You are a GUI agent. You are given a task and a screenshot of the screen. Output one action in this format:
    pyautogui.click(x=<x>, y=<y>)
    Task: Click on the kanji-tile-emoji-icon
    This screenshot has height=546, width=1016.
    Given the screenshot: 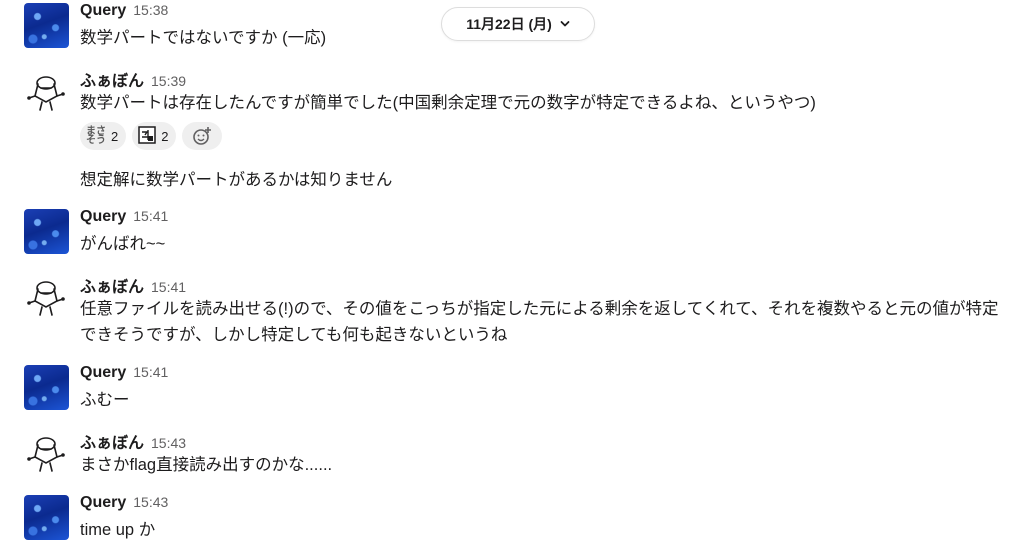 What is the action you would take?
    pyautogui.click(x=147, y=136)
    